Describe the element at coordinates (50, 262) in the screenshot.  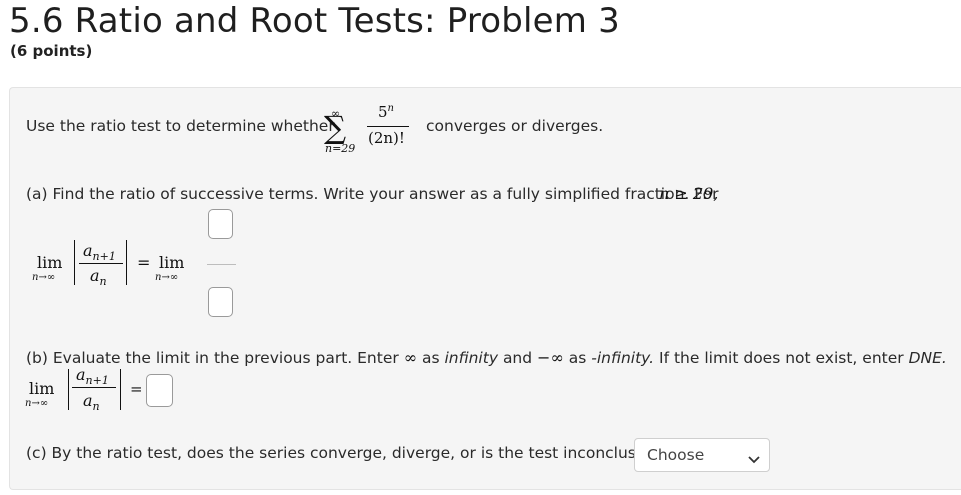
I see `lim-label: lim` at that location.